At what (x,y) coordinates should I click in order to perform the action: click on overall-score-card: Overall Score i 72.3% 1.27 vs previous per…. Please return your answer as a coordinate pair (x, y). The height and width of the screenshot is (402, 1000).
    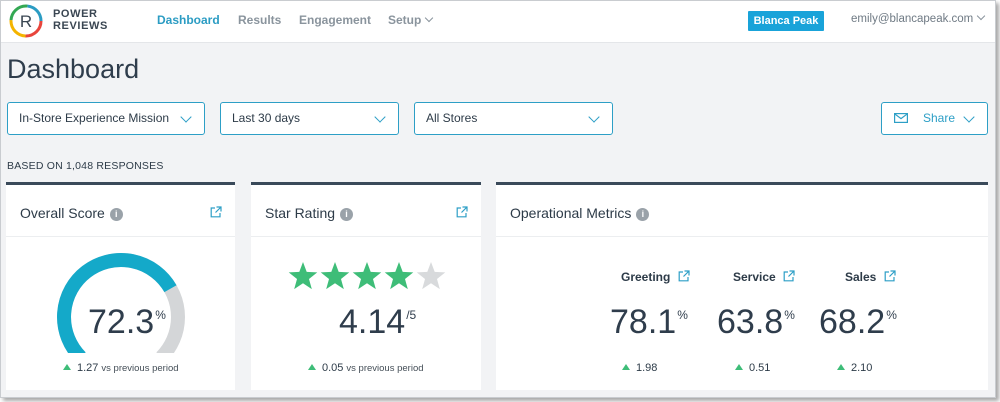
    Looking at the image, I should click on (120, 286).